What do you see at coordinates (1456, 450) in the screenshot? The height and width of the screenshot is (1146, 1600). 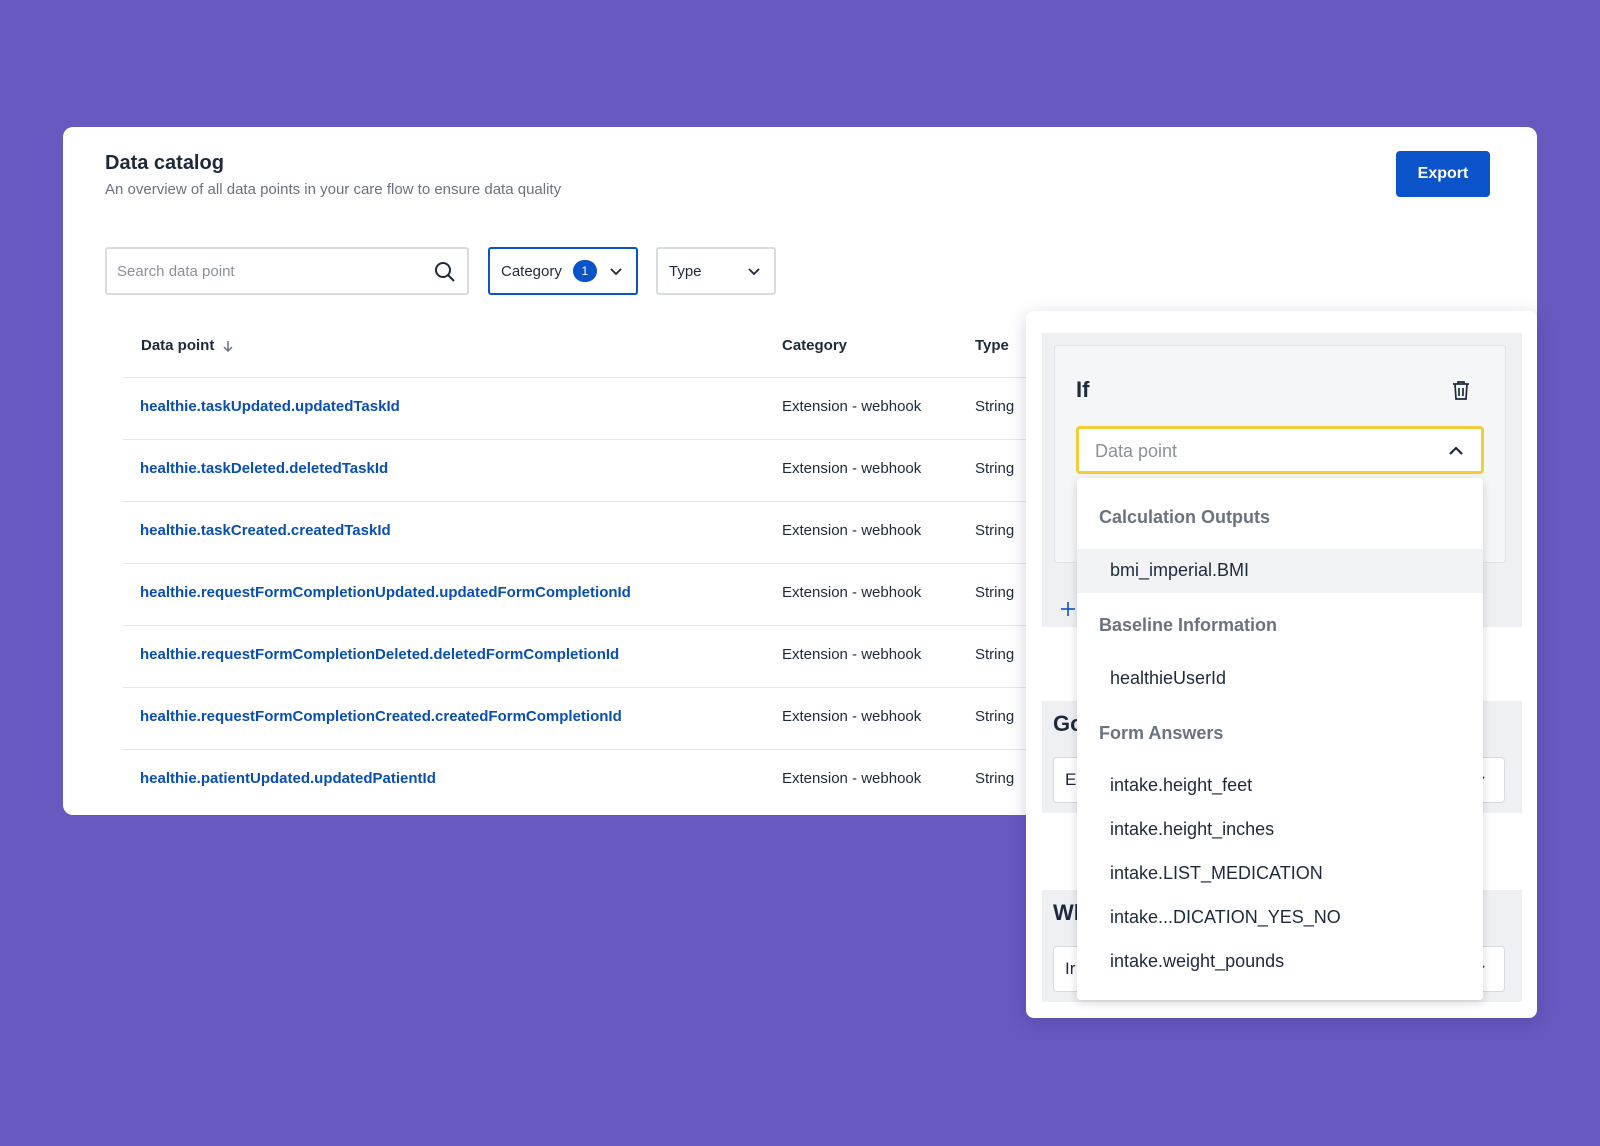 I see `chevron-up-icon` at bounding box center [1456, 450].